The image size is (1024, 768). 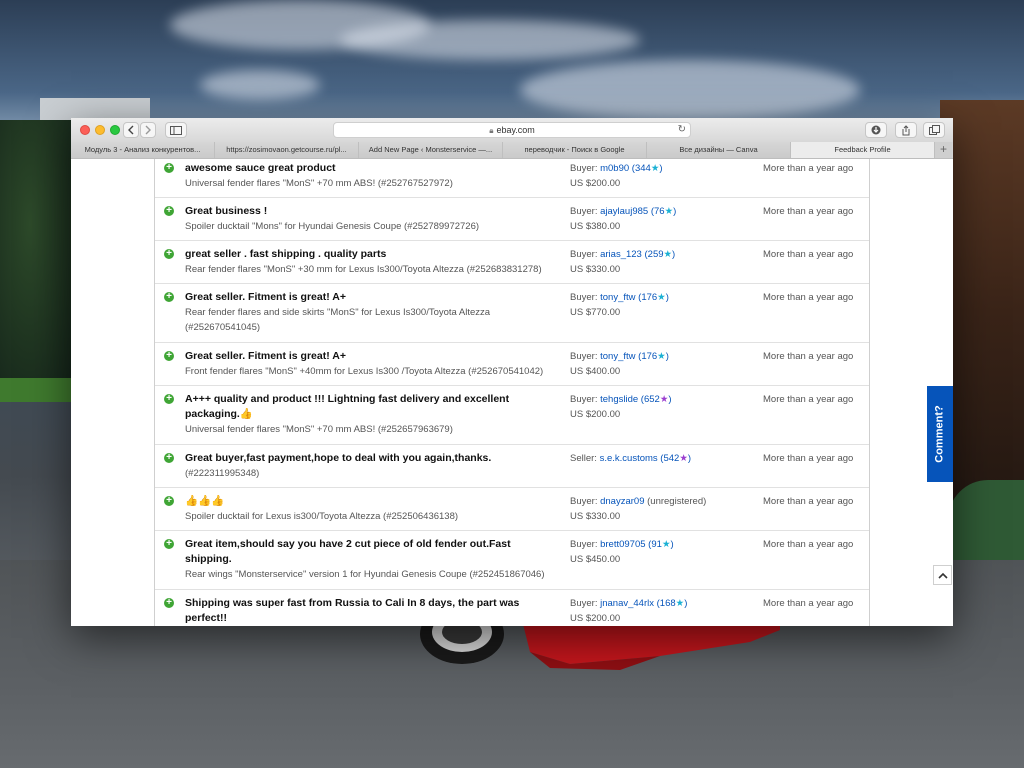 I want to click on feedback-username-link: m0b90, so click(x=614, y=168).